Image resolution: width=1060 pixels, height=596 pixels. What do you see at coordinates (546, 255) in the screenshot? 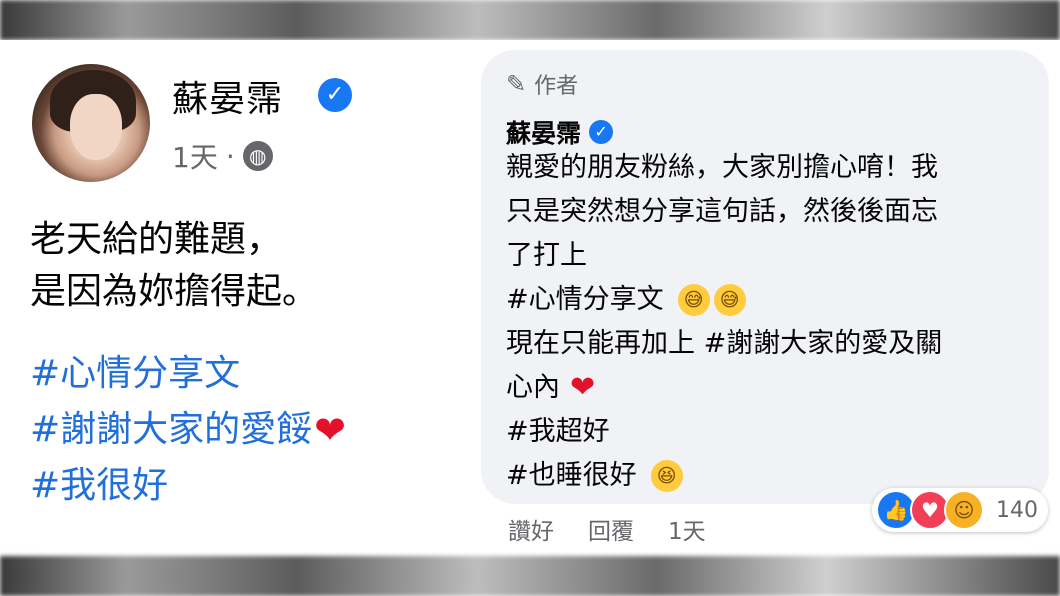
I see `comment-line: 了打上` at bounding box center [546, 255].